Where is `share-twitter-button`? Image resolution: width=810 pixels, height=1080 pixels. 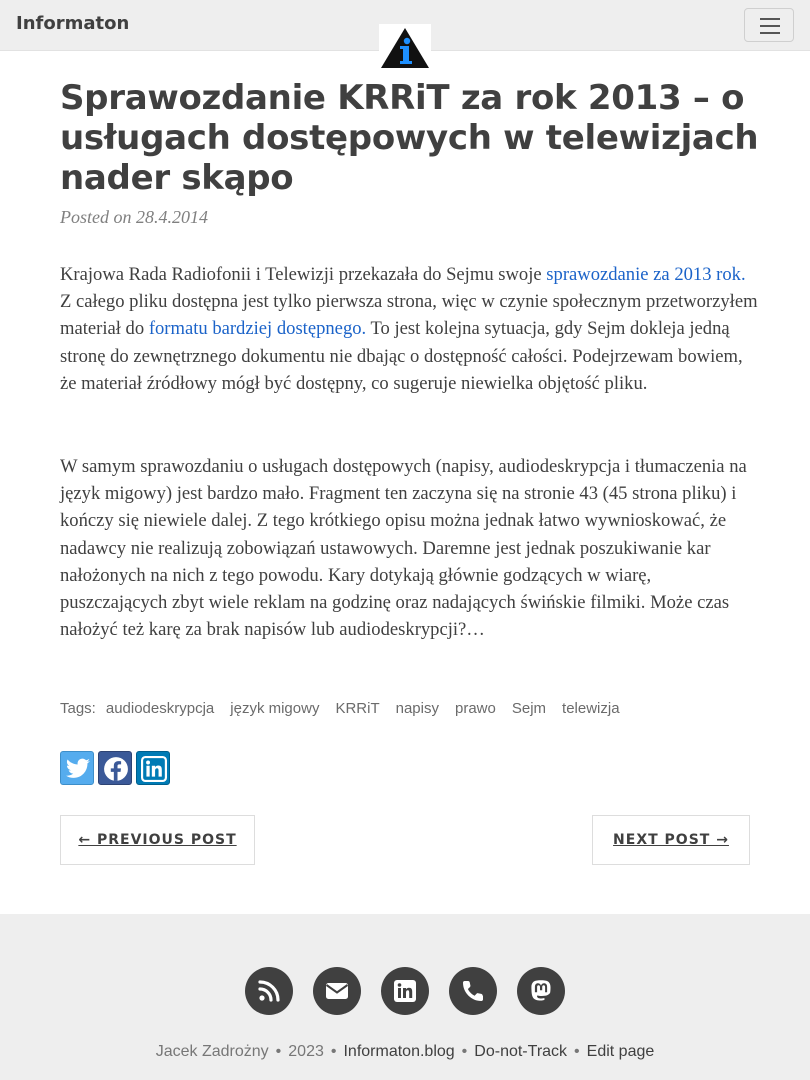
share-twitter-button is located at coordinates (77, 768).